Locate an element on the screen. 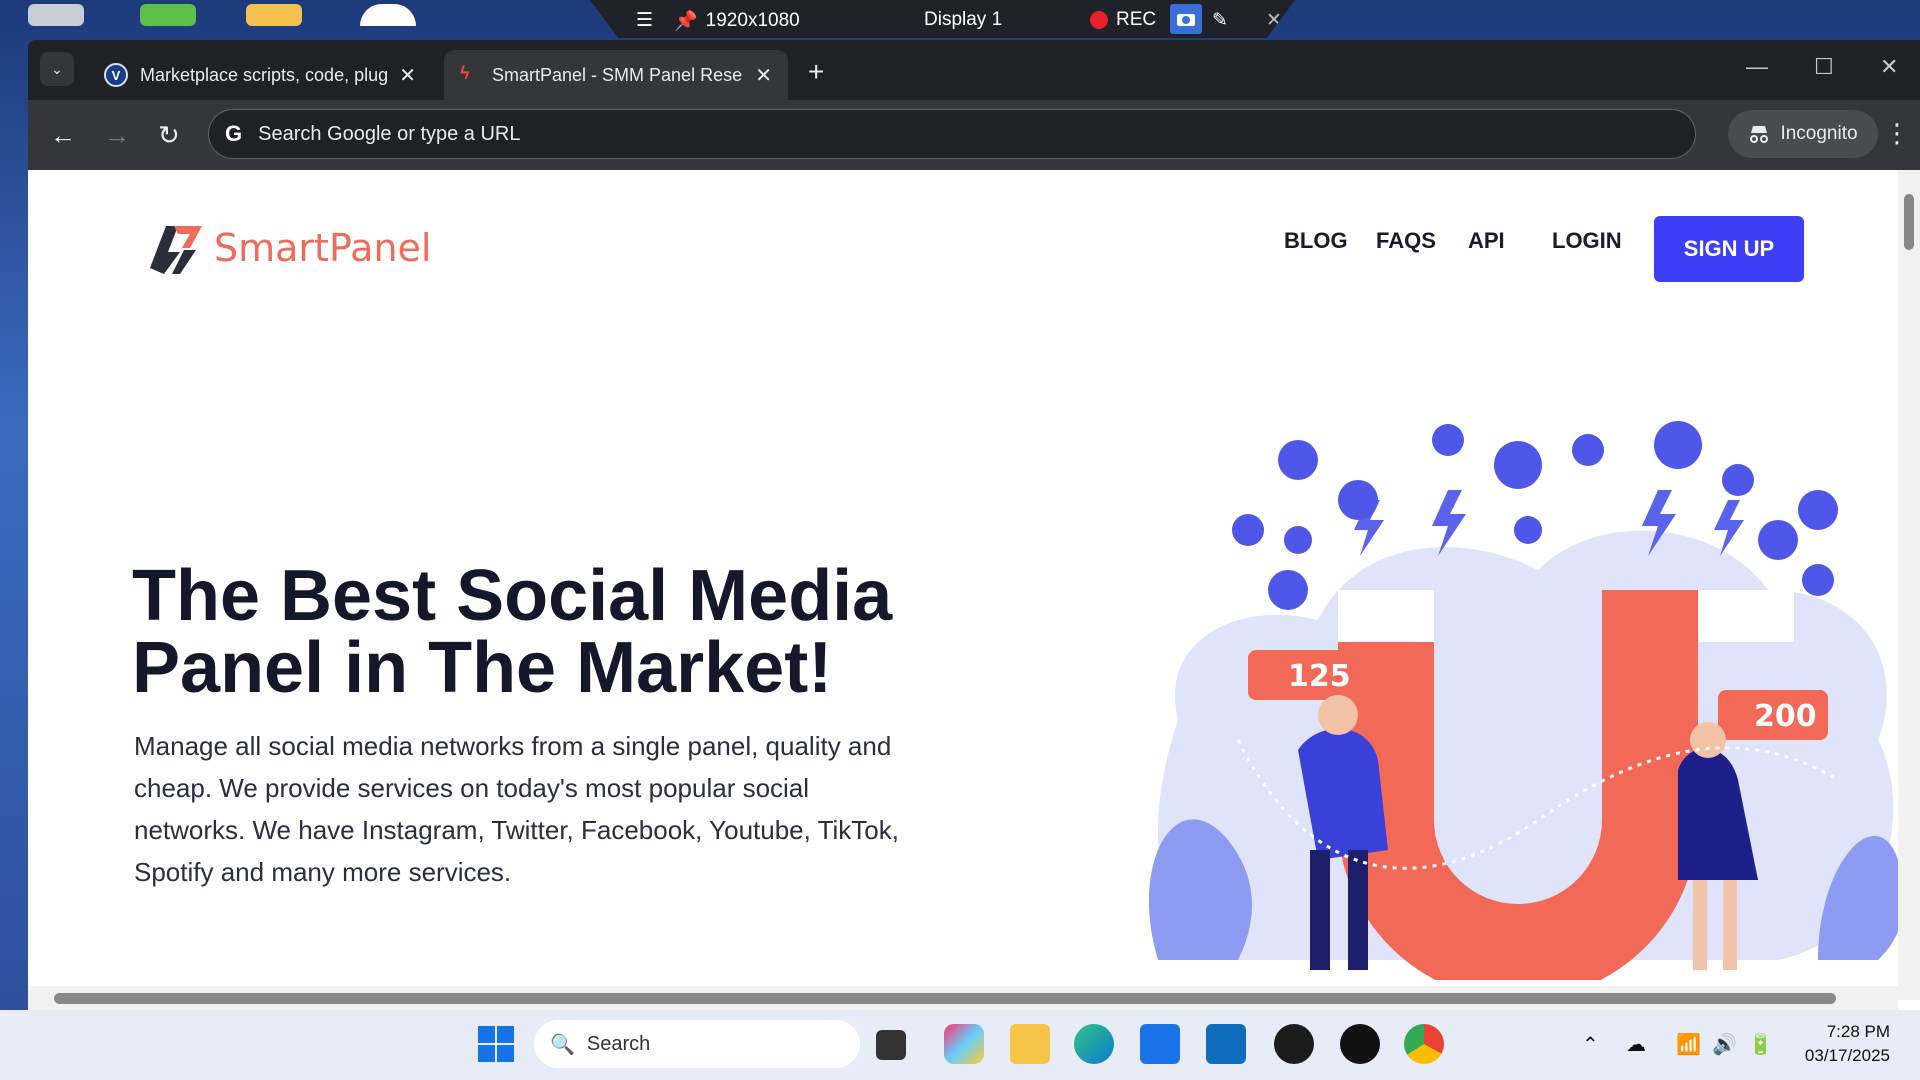 The height and width of the screenshot is (1080, 1920). volume-icon: 🔊 is located at coordinates (1724, 1044).